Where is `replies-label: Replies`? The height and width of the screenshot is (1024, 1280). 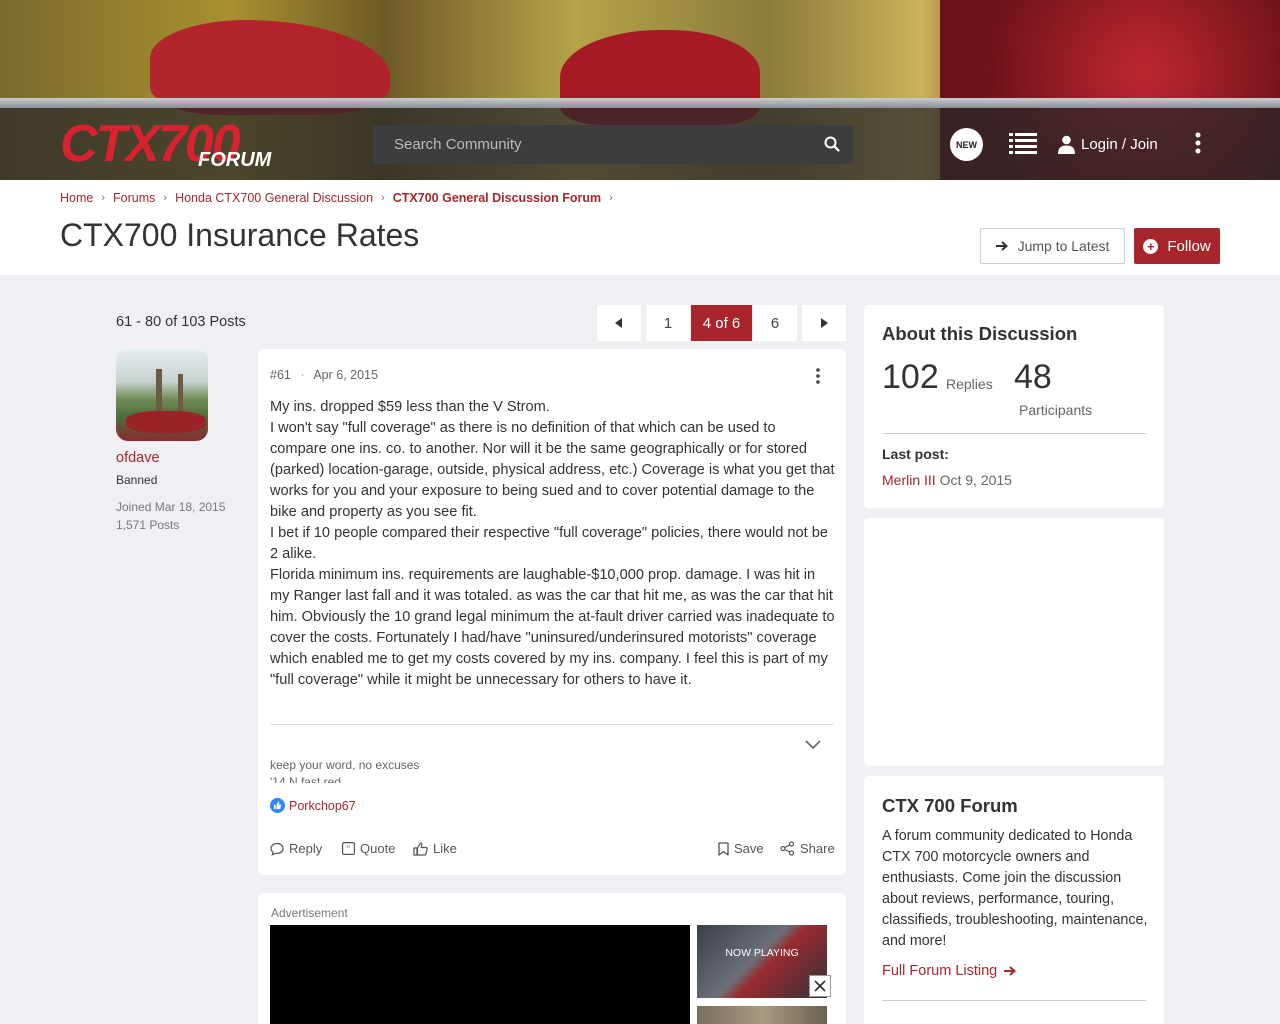
replies-label: Replies is located at coordinates (969, 384).